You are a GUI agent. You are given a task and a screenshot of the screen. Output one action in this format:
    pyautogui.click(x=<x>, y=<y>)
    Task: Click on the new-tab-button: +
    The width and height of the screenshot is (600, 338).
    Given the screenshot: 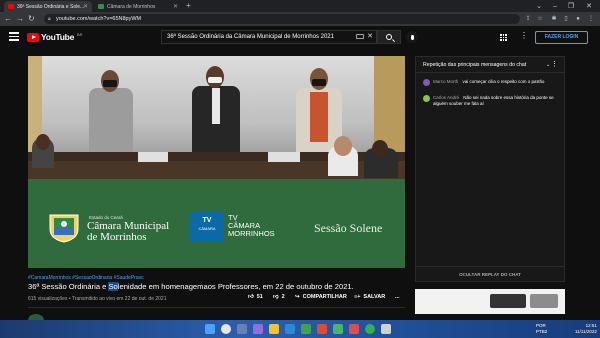 What is the action you would take?
    pyautogui.click(x=188, y=6)
    